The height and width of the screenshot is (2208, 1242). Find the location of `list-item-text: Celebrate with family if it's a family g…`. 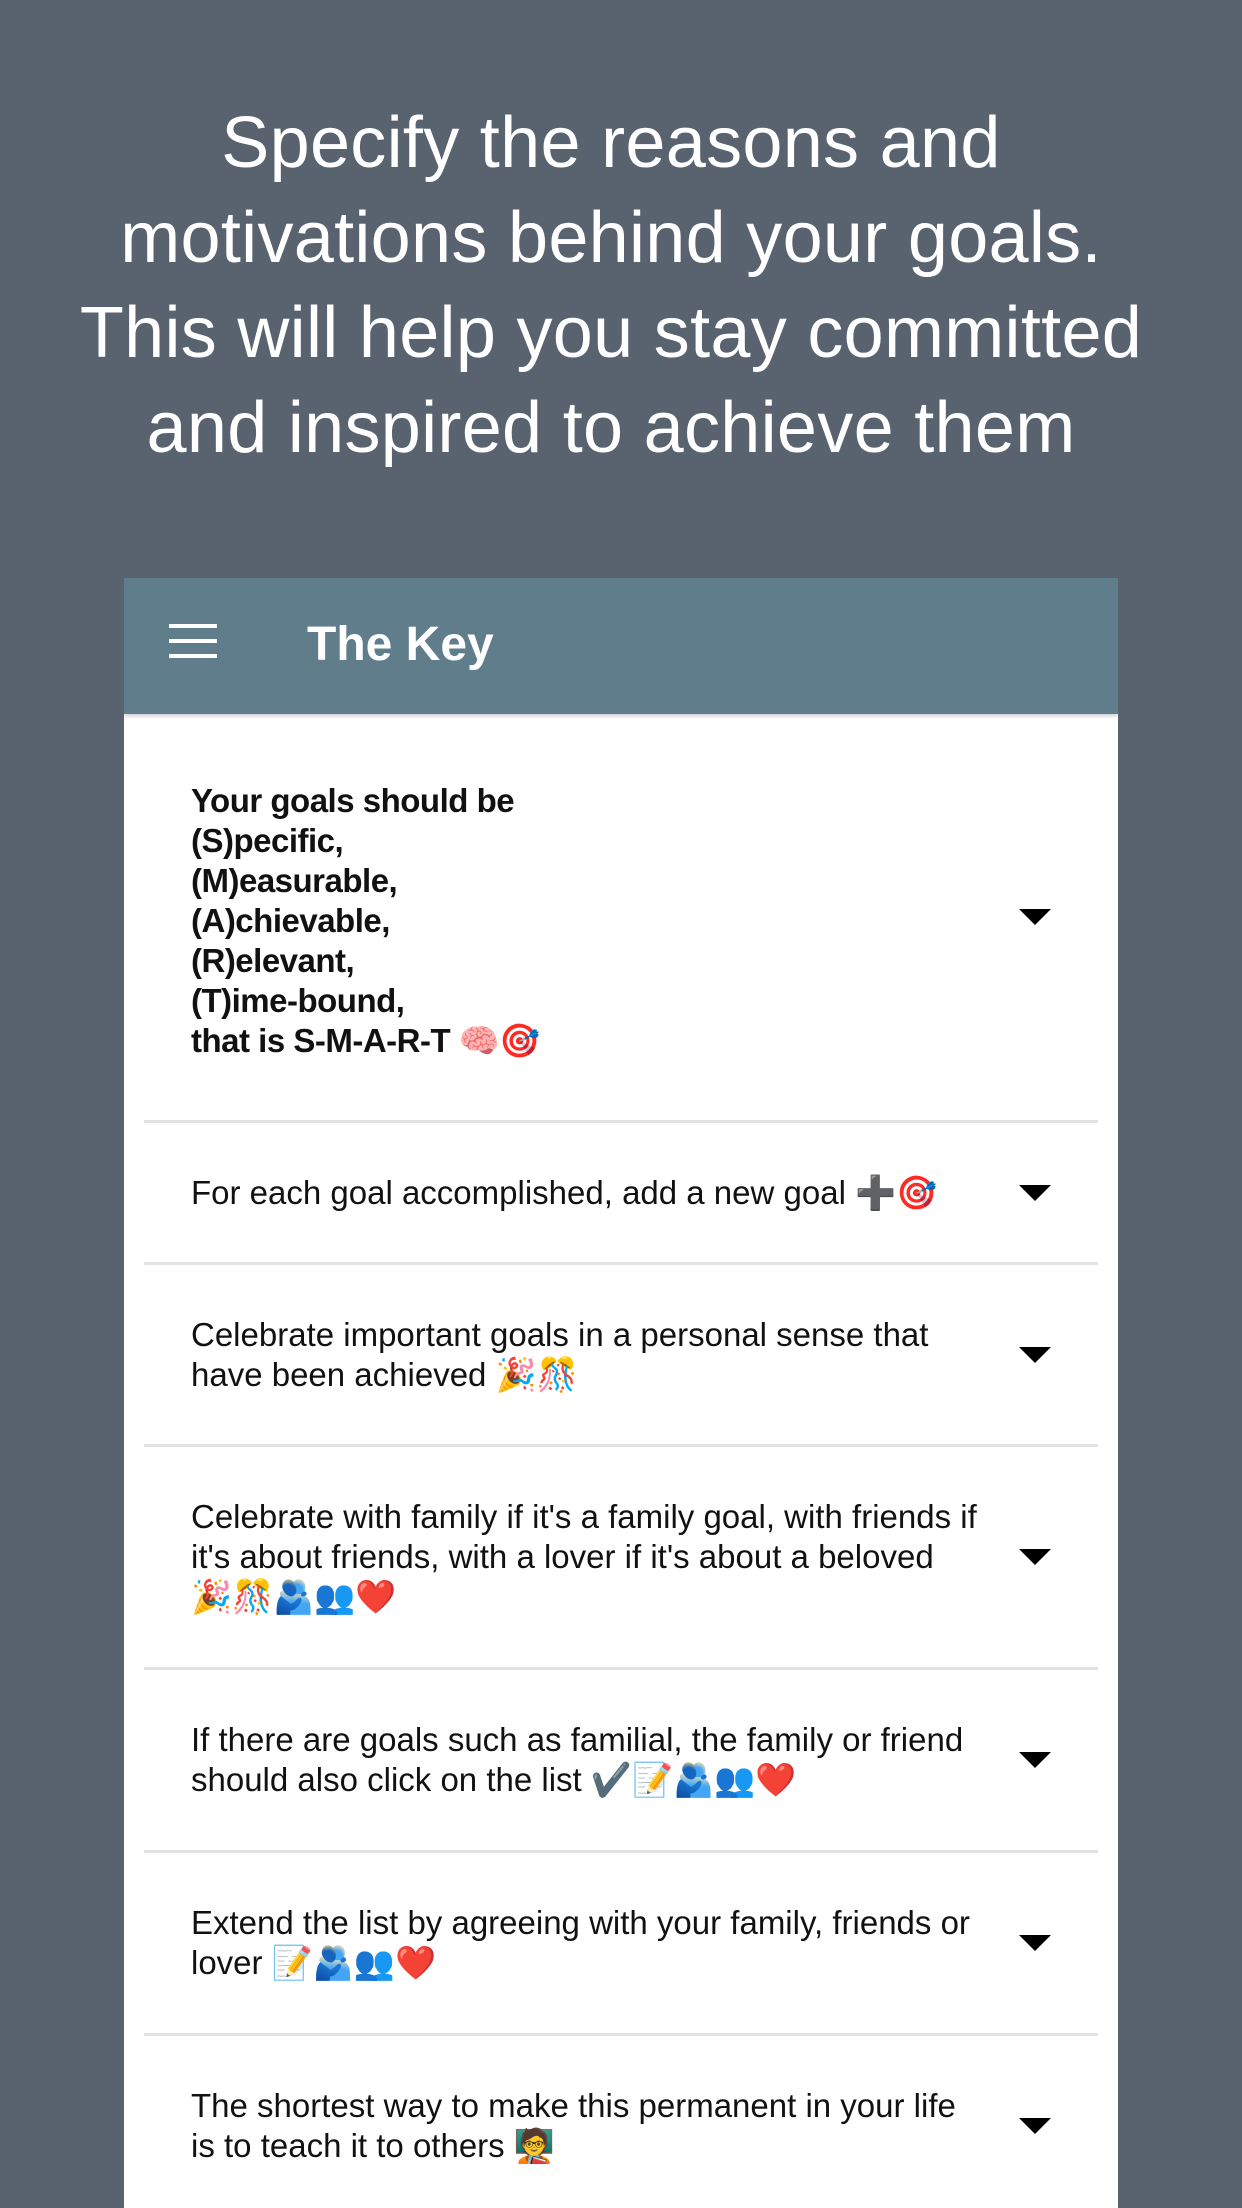

list-item-text: Celebrate with family if it's a family g… is located at coordinates (584, 1556).